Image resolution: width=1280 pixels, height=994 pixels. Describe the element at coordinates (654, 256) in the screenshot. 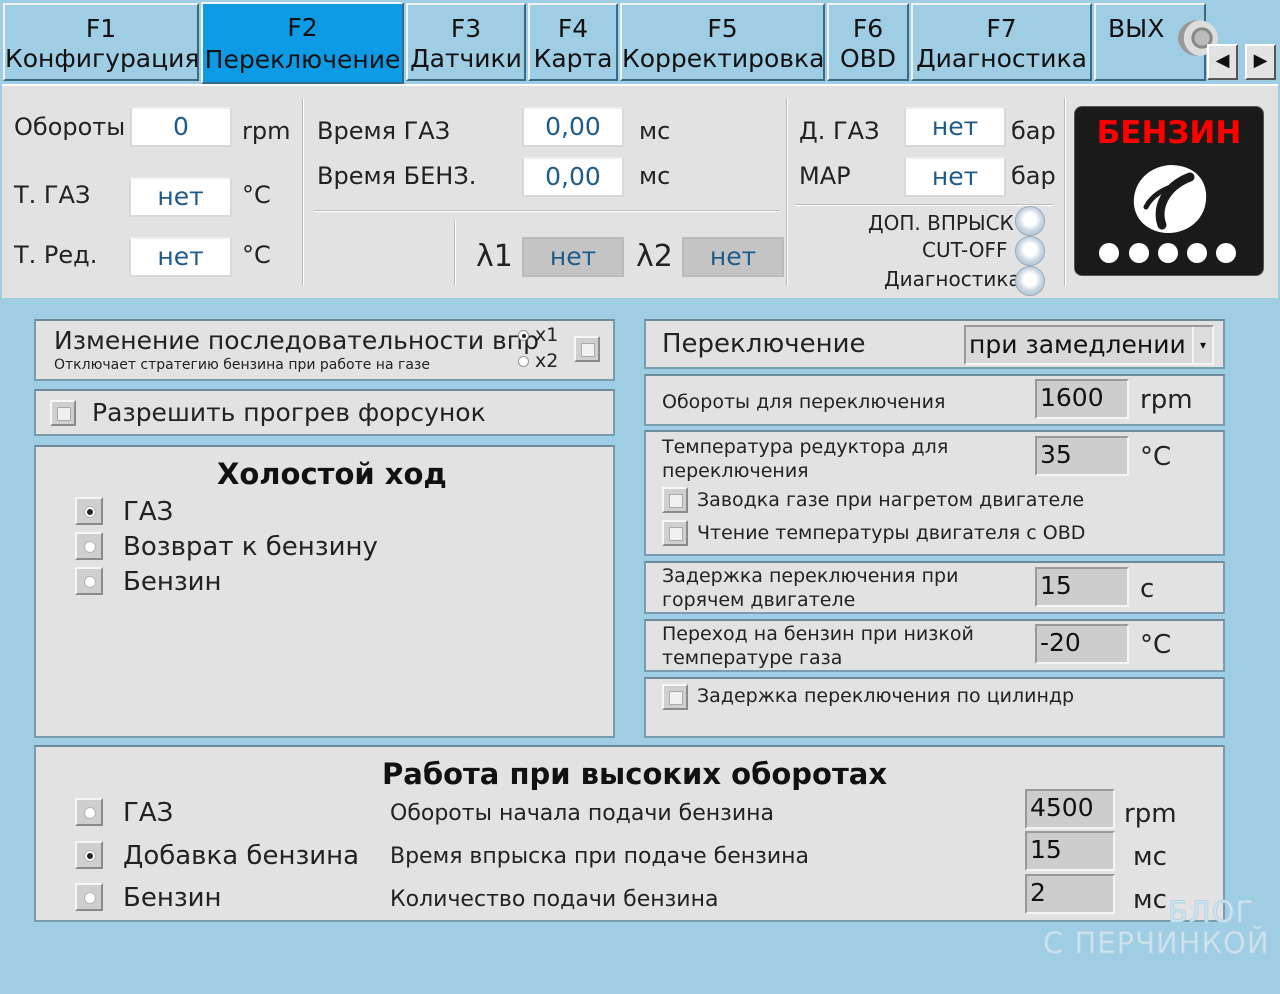

I see `lambda2-label: λ2` at that location.